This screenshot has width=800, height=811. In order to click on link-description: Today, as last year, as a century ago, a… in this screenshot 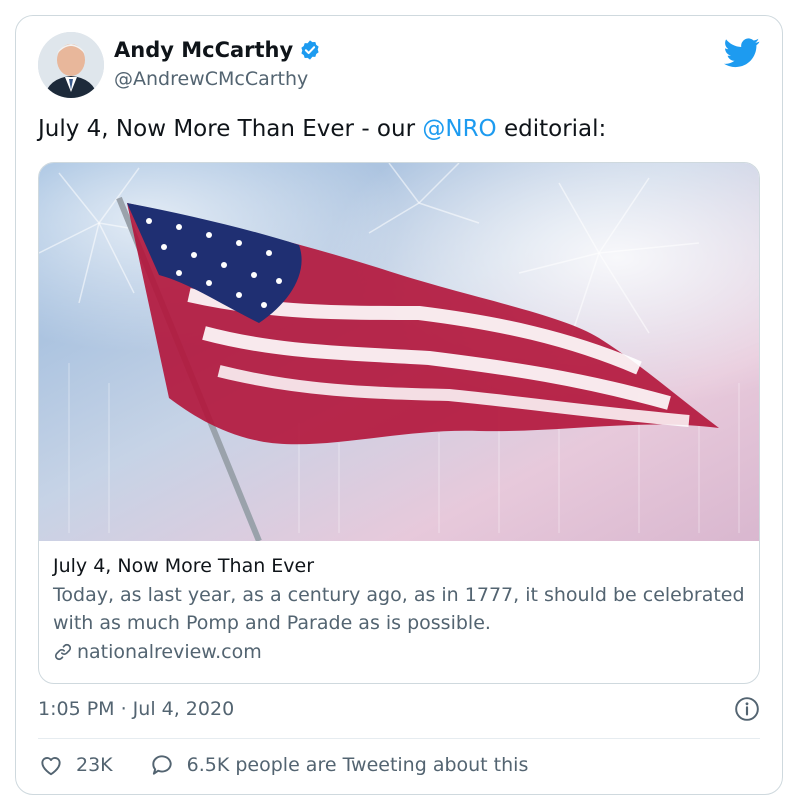, I will do `click(399, 609)`.